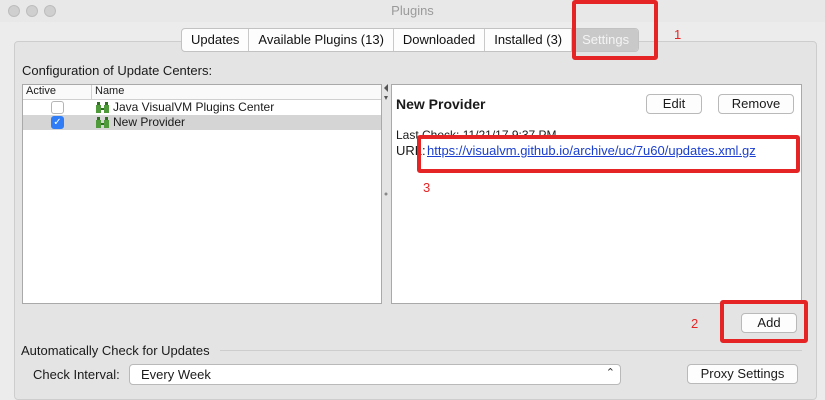  What do you see at coordinates (375, 374) in the screenshot?
I see `check-interval-select: Every Week ⌃` at bounding box center [375, 374].